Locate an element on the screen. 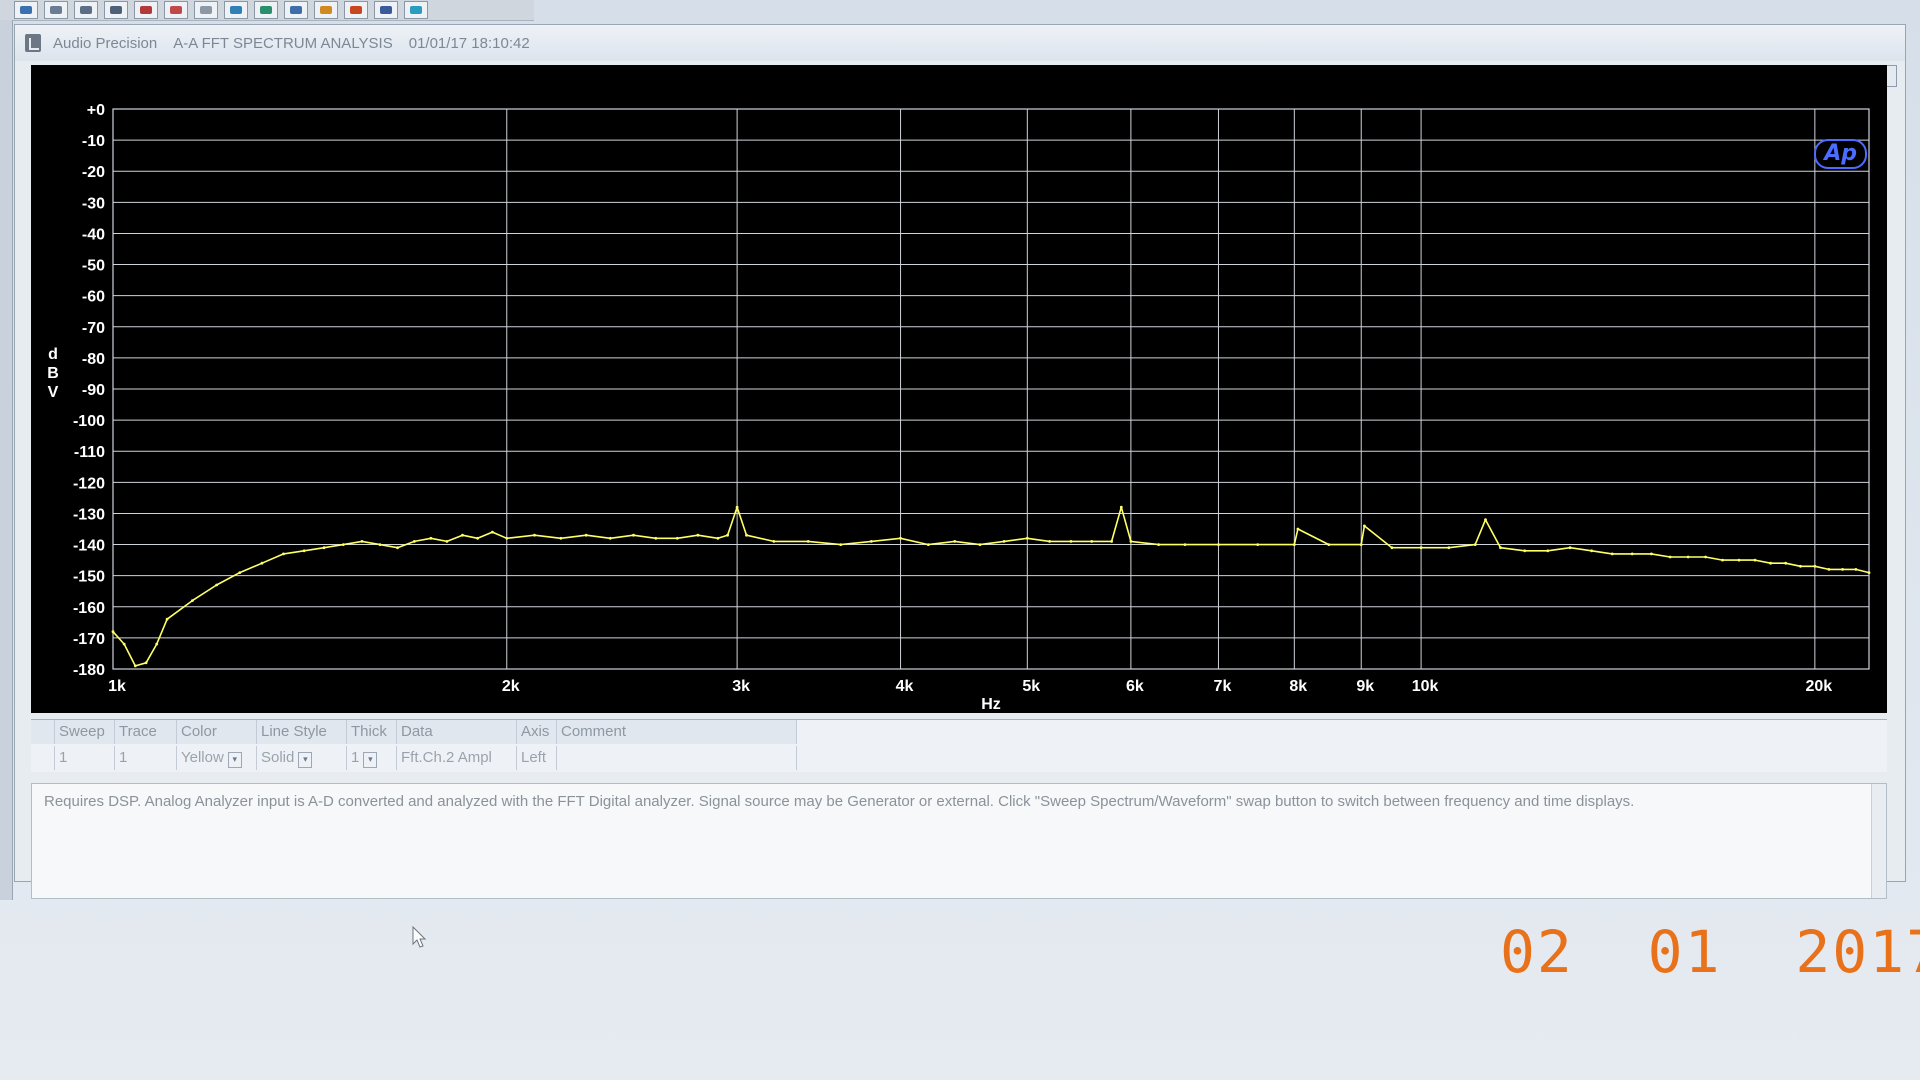 This screenshot has width=1920, height=1080. cell-data: Fft.Ch.2 Ampl is located at coordinates (457, 758).